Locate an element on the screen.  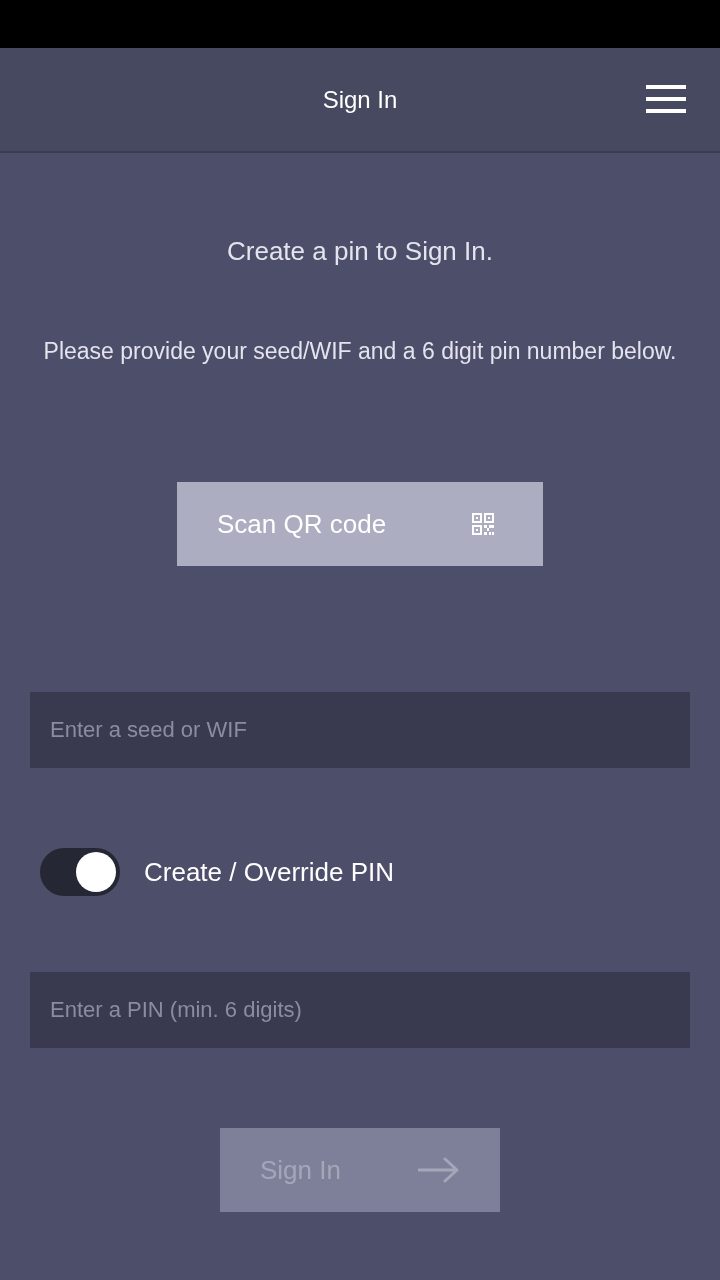
toggle-label: Create / Override PIN is located at coordinates (269, 872).